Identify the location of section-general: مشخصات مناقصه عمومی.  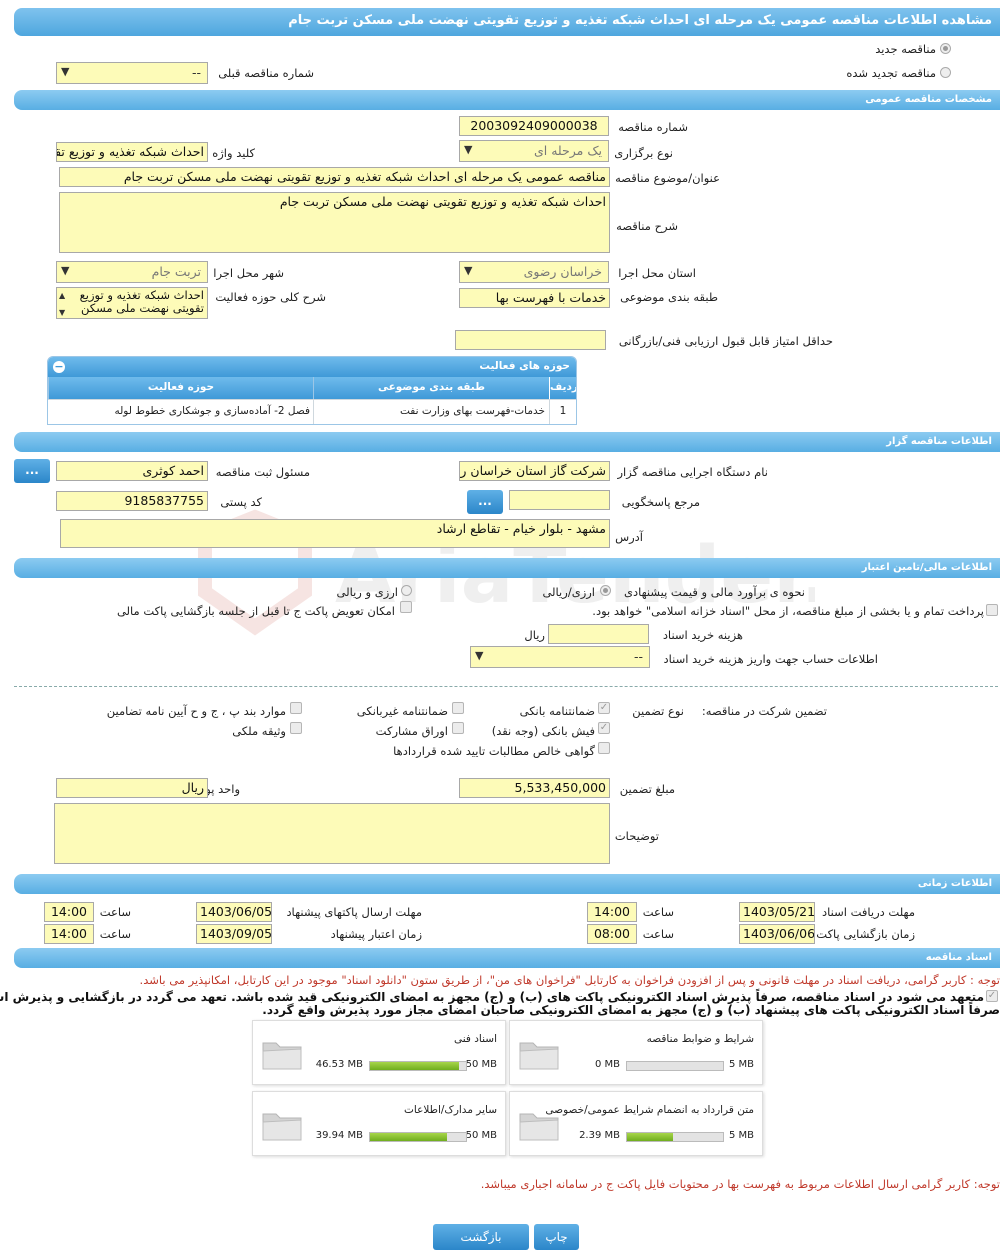
(507, 100).